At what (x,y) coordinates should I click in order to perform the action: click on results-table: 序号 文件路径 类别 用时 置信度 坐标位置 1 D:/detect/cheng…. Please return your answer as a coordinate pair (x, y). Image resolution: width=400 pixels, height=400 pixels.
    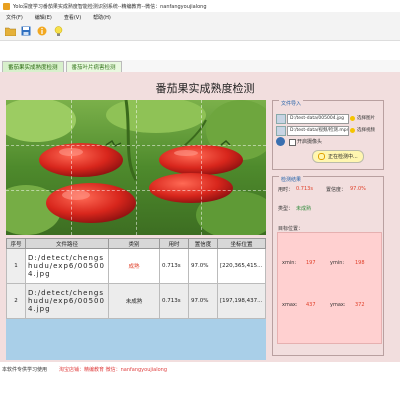
    Looking at the image, I should click on (136, 278).